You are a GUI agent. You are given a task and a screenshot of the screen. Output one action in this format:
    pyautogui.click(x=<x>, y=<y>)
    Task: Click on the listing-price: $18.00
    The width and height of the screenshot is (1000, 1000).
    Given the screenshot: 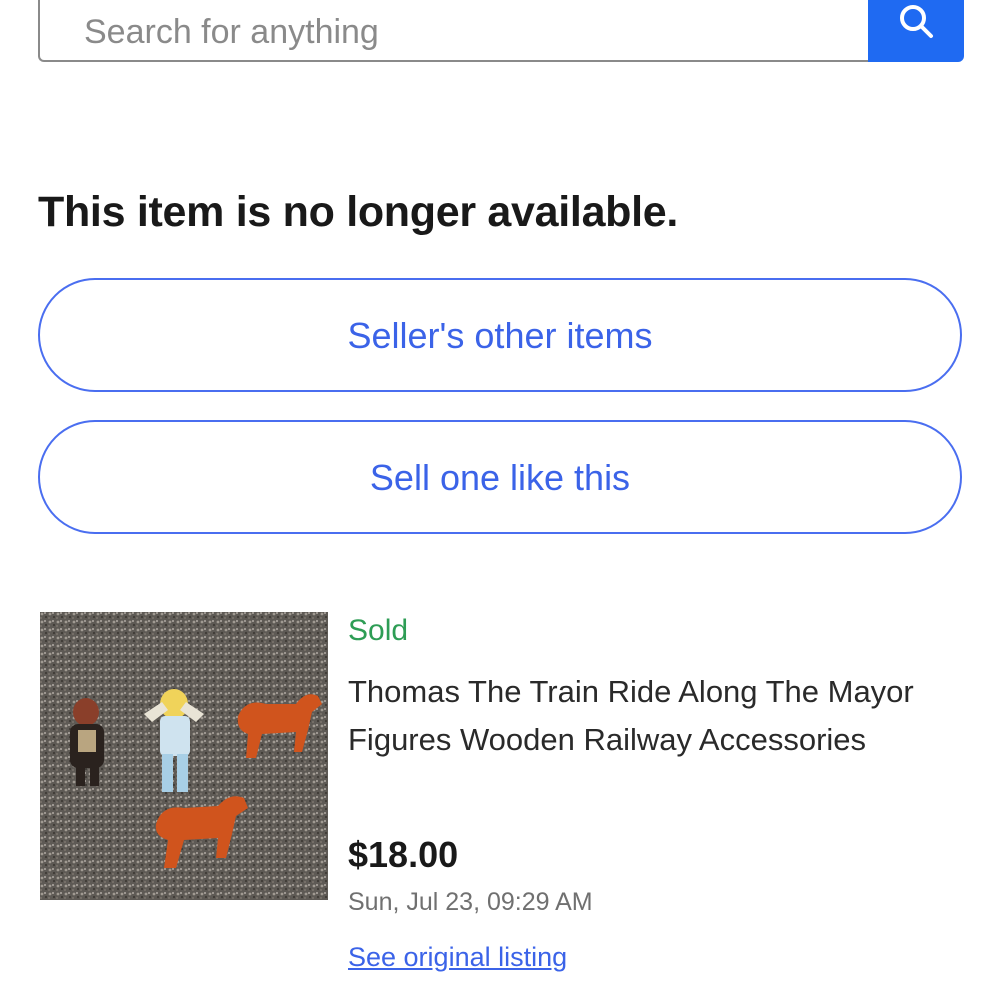 What is the action you would take?
    pyautogui.click(x=403, y=854)
    